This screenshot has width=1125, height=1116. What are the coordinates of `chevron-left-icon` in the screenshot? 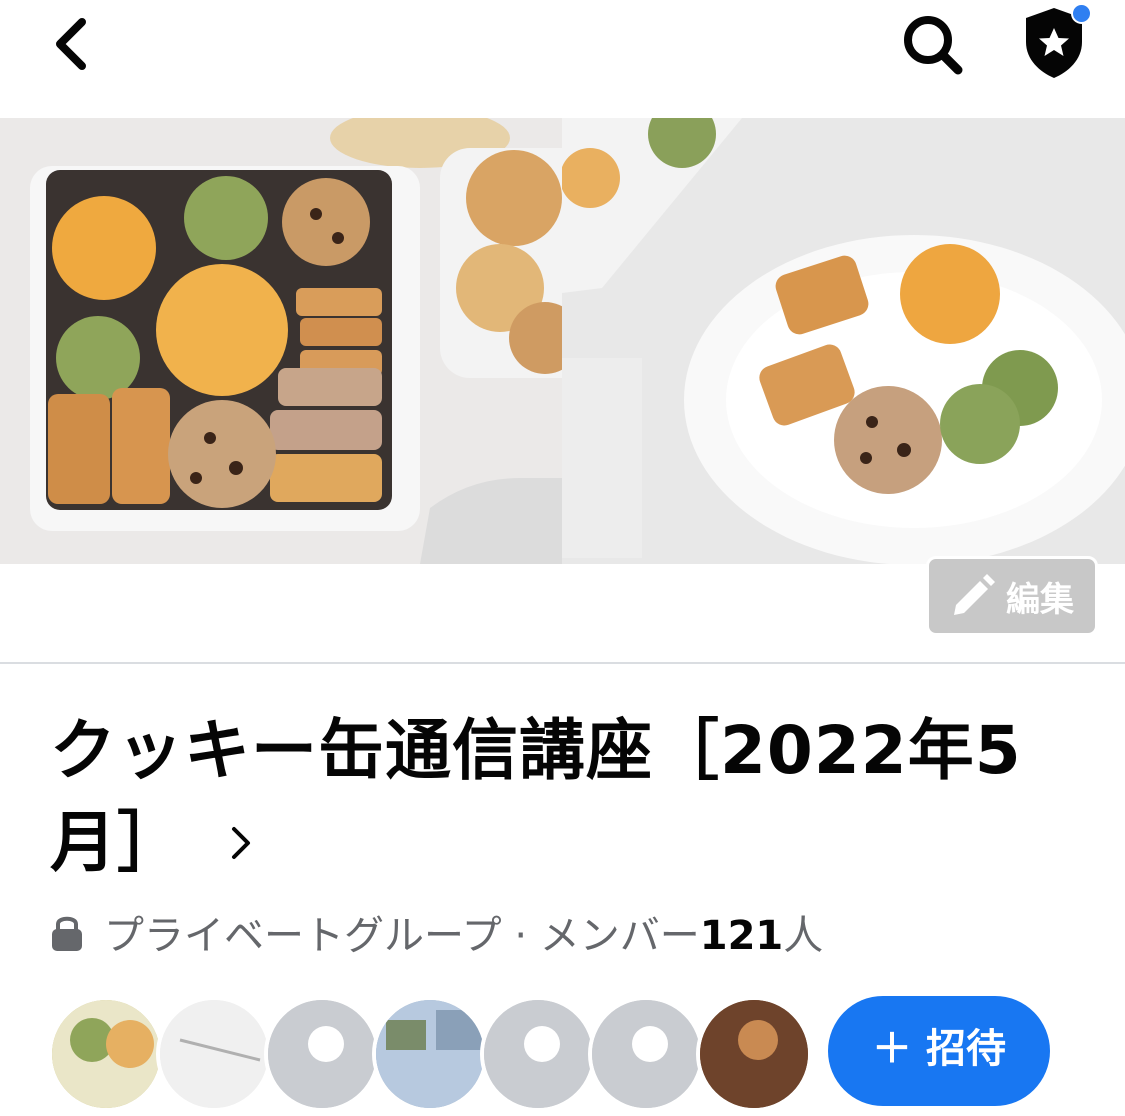 It's located at (71, 44).